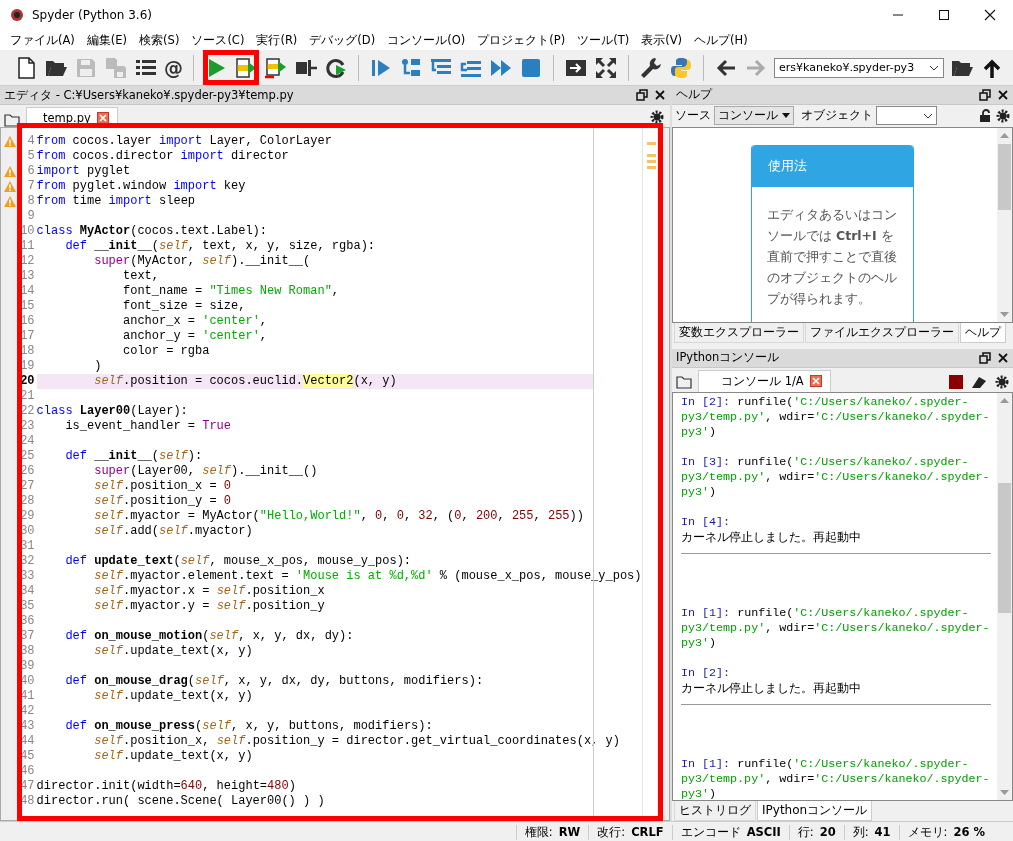 The height and width of the screenshot is (841, 1013). I want to click on app-logo-icon, so click(17, 15).